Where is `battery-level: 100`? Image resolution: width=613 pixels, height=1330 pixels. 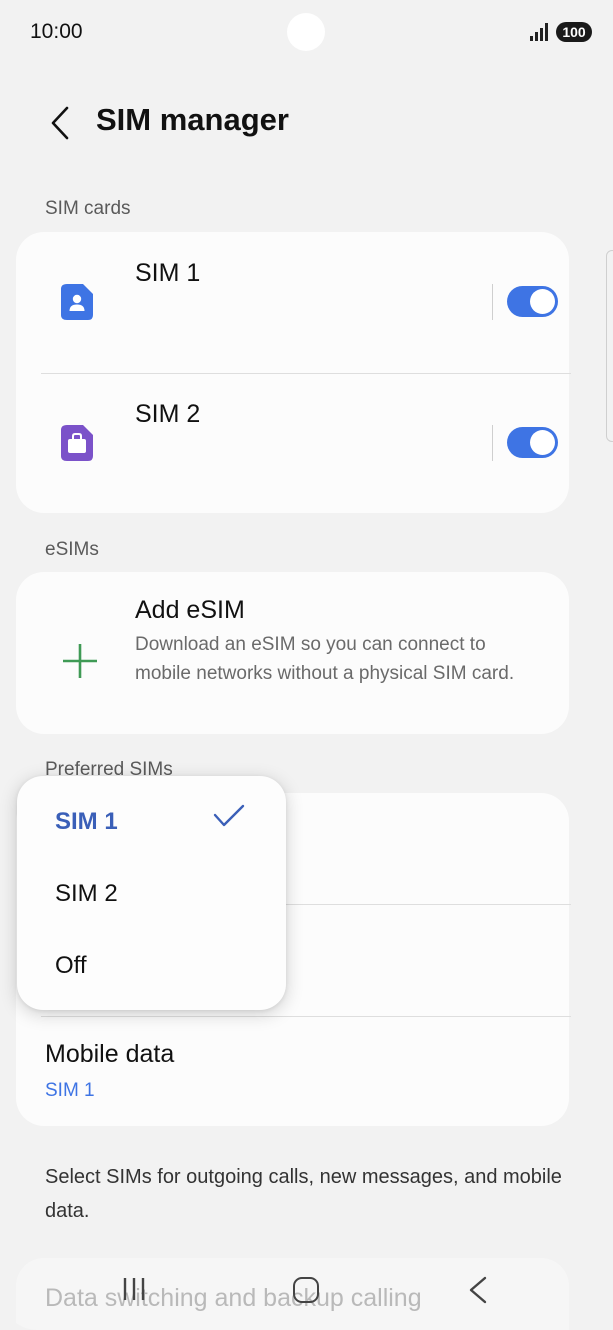 battery-level: 100 is located at coordinates (574, 32).